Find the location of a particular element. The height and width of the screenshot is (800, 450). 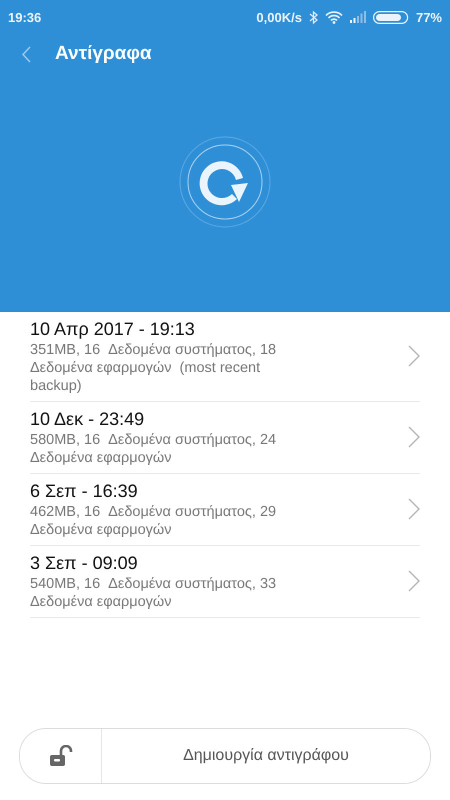

battery-icon is located at coordinates (390, 17).